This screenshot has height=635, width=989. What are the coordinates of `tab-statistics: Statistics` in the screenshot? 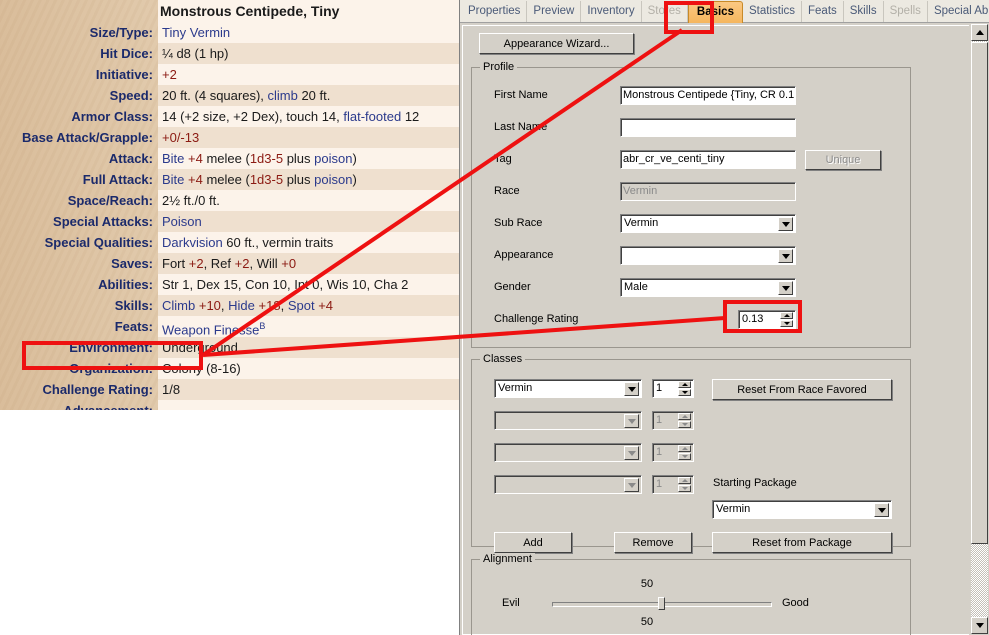 It's located at (772, 11).